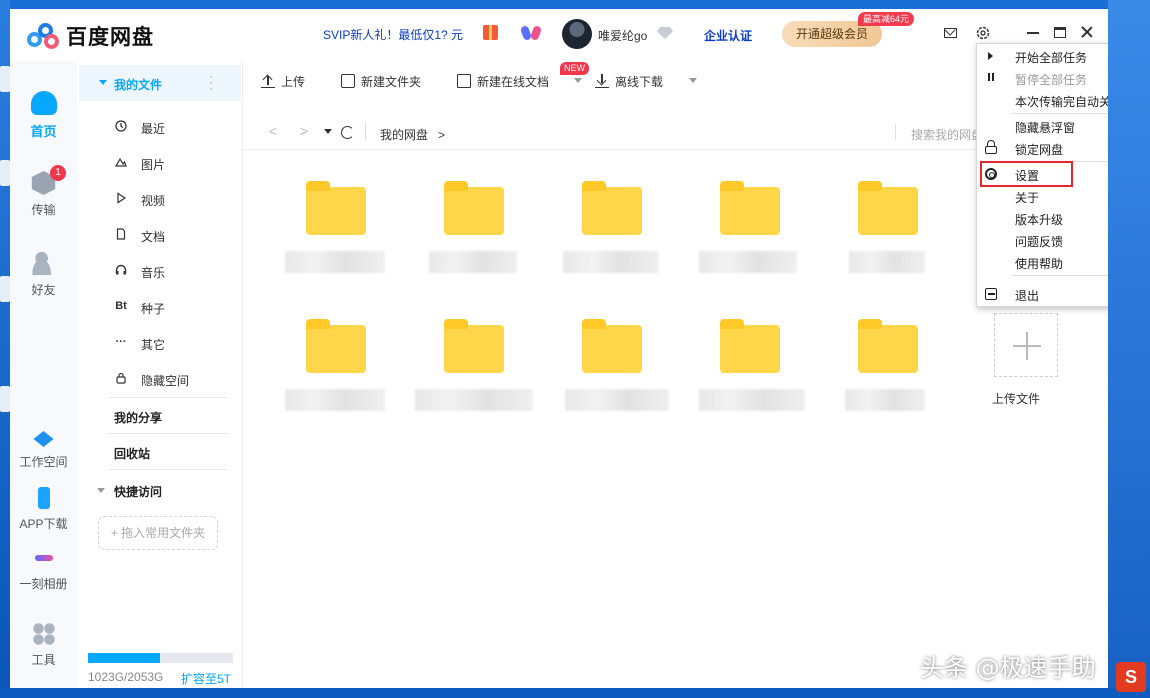 This screenshot has height=698, width=1150. What do you see at coordinates (153, 309) in the screenshot?
I see `sidebar-item-label: 种子` at bounding box center [153, 309].